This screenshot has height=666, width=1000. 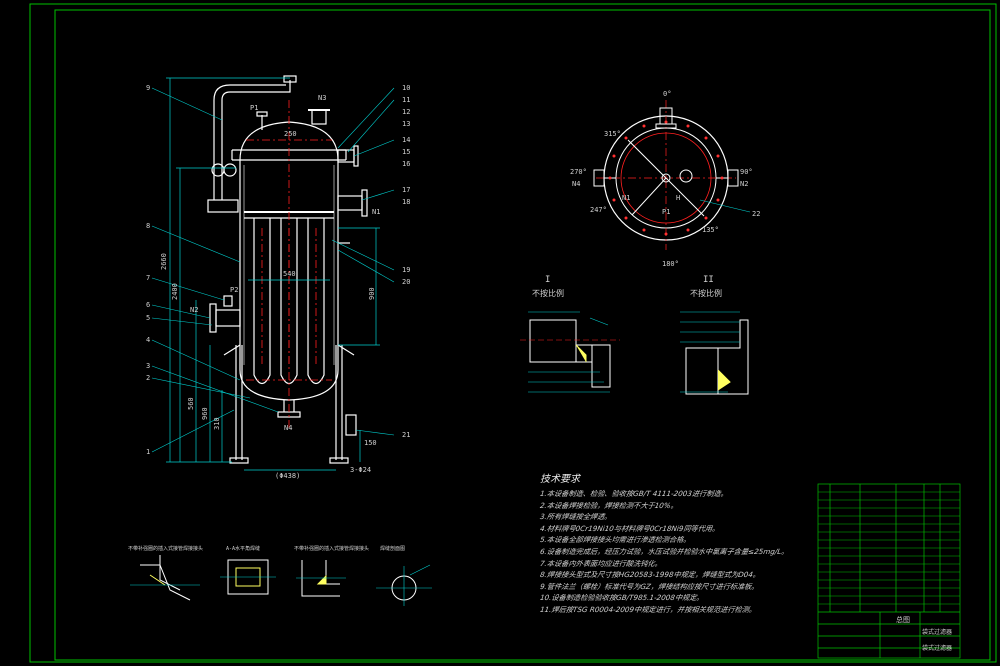 I want to click on angle-135: 135°, so click(x=710, y=230).